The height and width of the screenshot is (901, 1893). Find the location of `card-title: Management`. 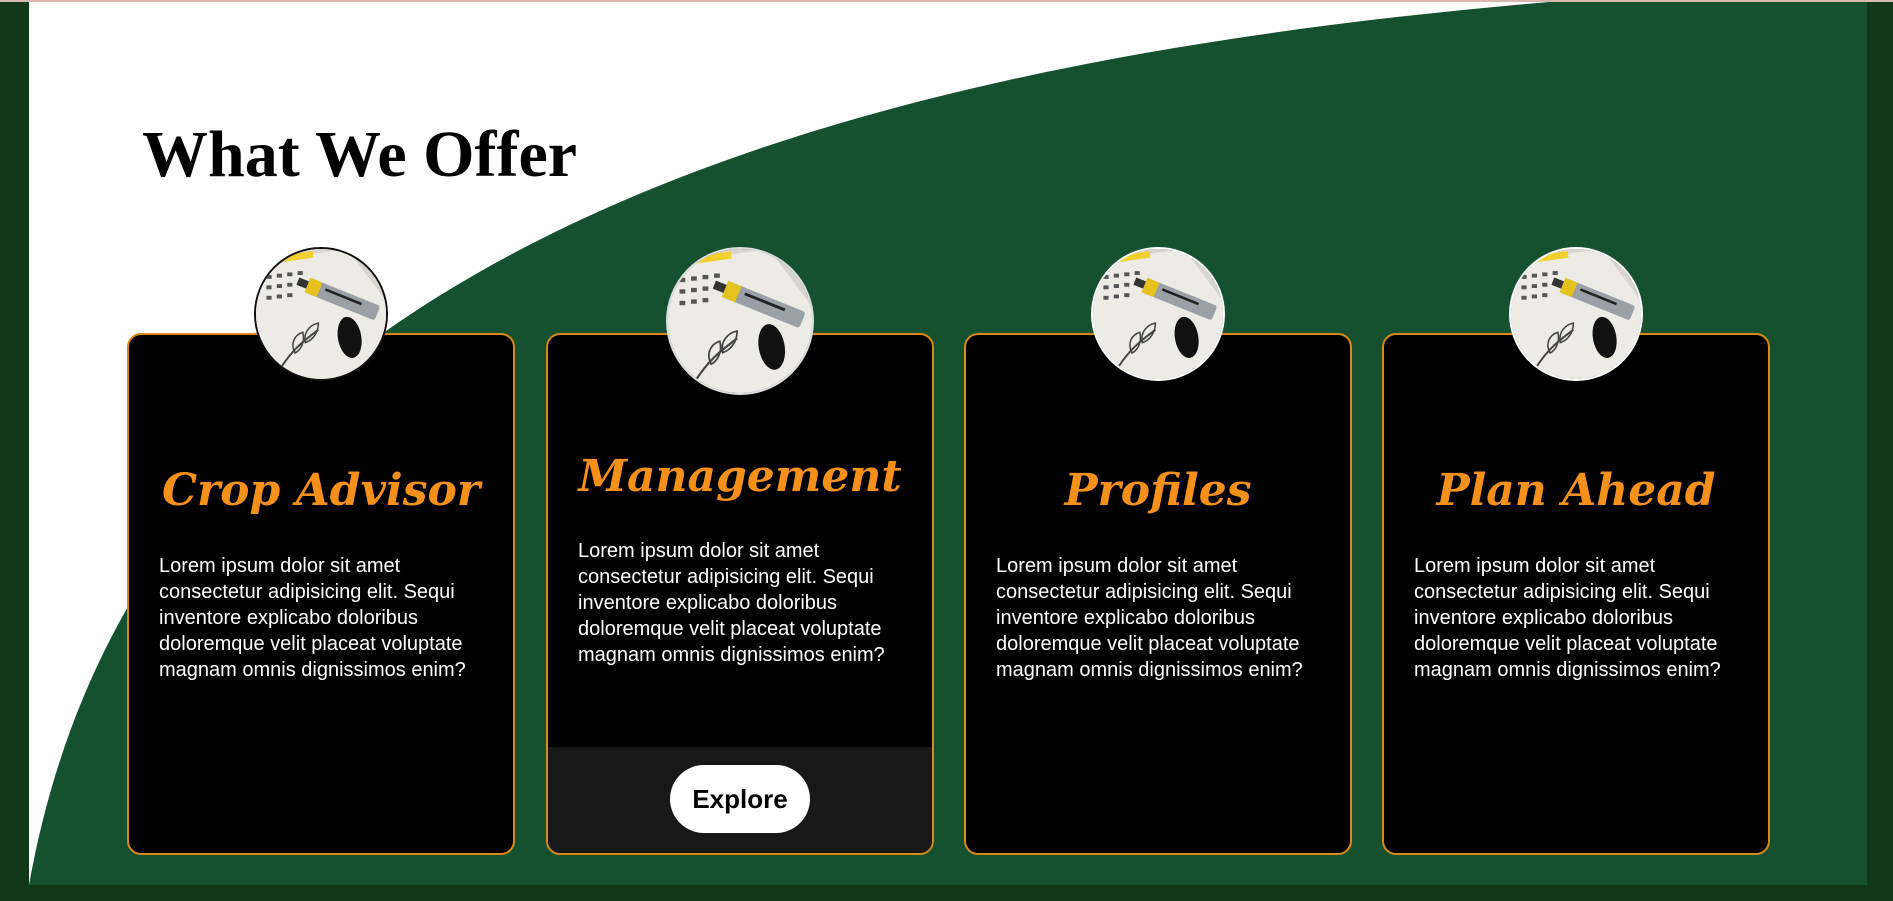

card-title: Management is located at coordinates (740, 476).